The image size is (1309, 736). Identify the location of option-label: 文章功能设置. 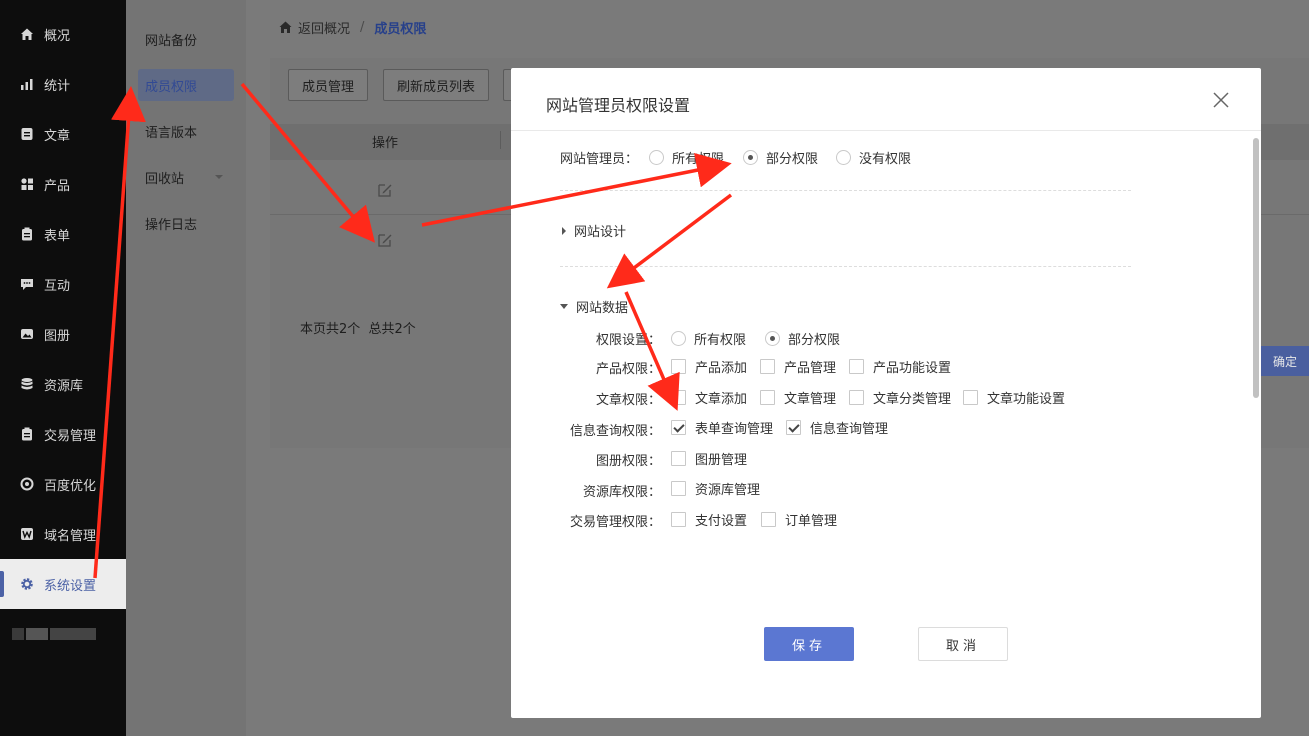
(1026, 399).